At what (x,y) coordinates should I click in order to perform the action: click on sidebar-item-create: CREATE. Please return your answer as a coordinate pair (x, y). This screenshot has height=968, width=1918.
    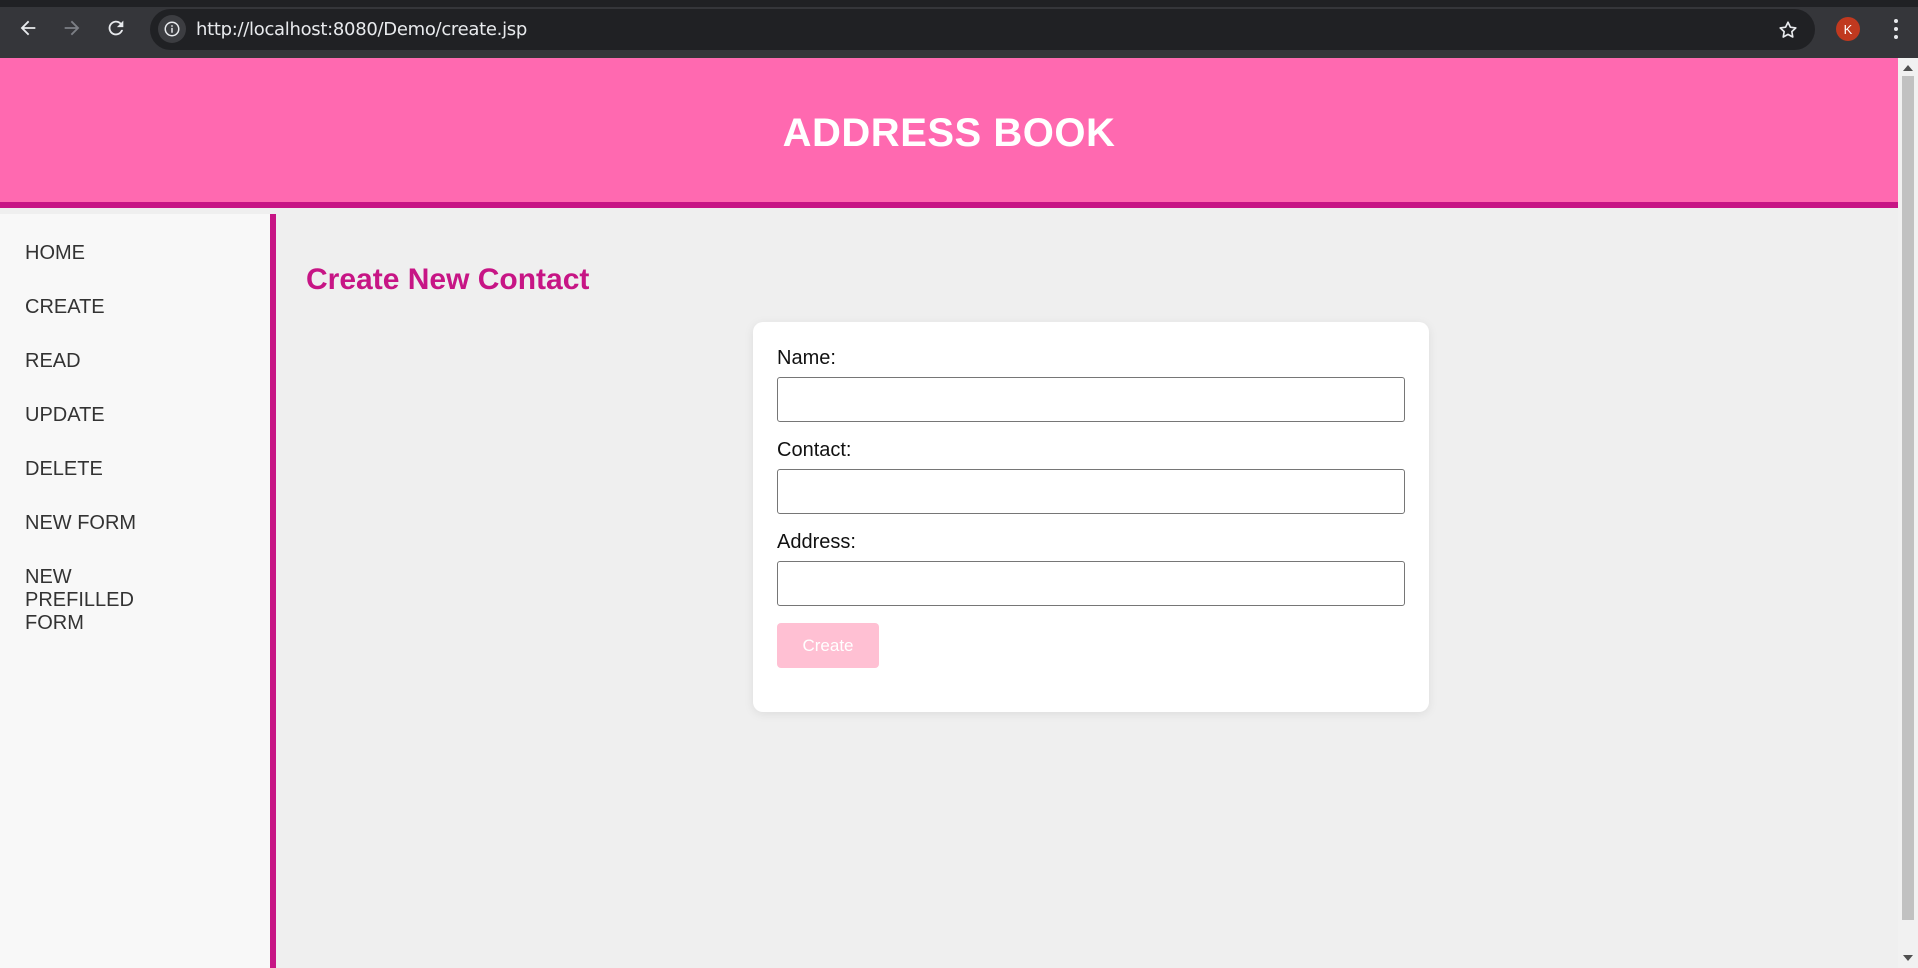
    Looking at the image, I should click on (135, 307).